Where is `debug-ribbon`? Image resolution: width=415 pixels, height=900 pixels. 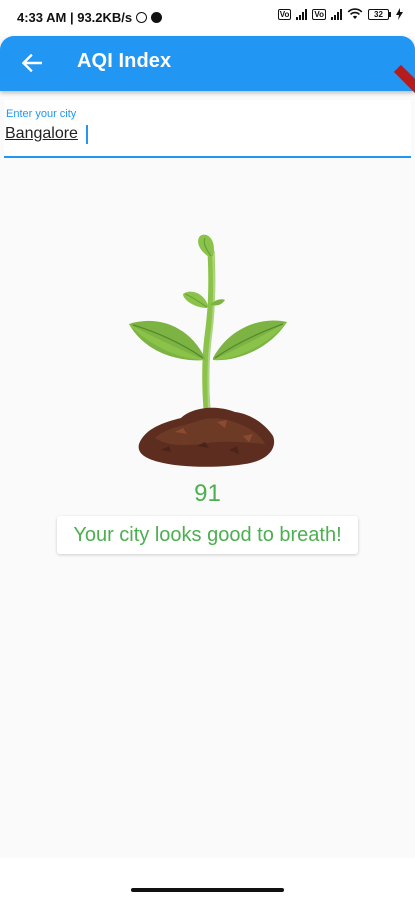
debug-ribbon is located at coordinates (404, 79).